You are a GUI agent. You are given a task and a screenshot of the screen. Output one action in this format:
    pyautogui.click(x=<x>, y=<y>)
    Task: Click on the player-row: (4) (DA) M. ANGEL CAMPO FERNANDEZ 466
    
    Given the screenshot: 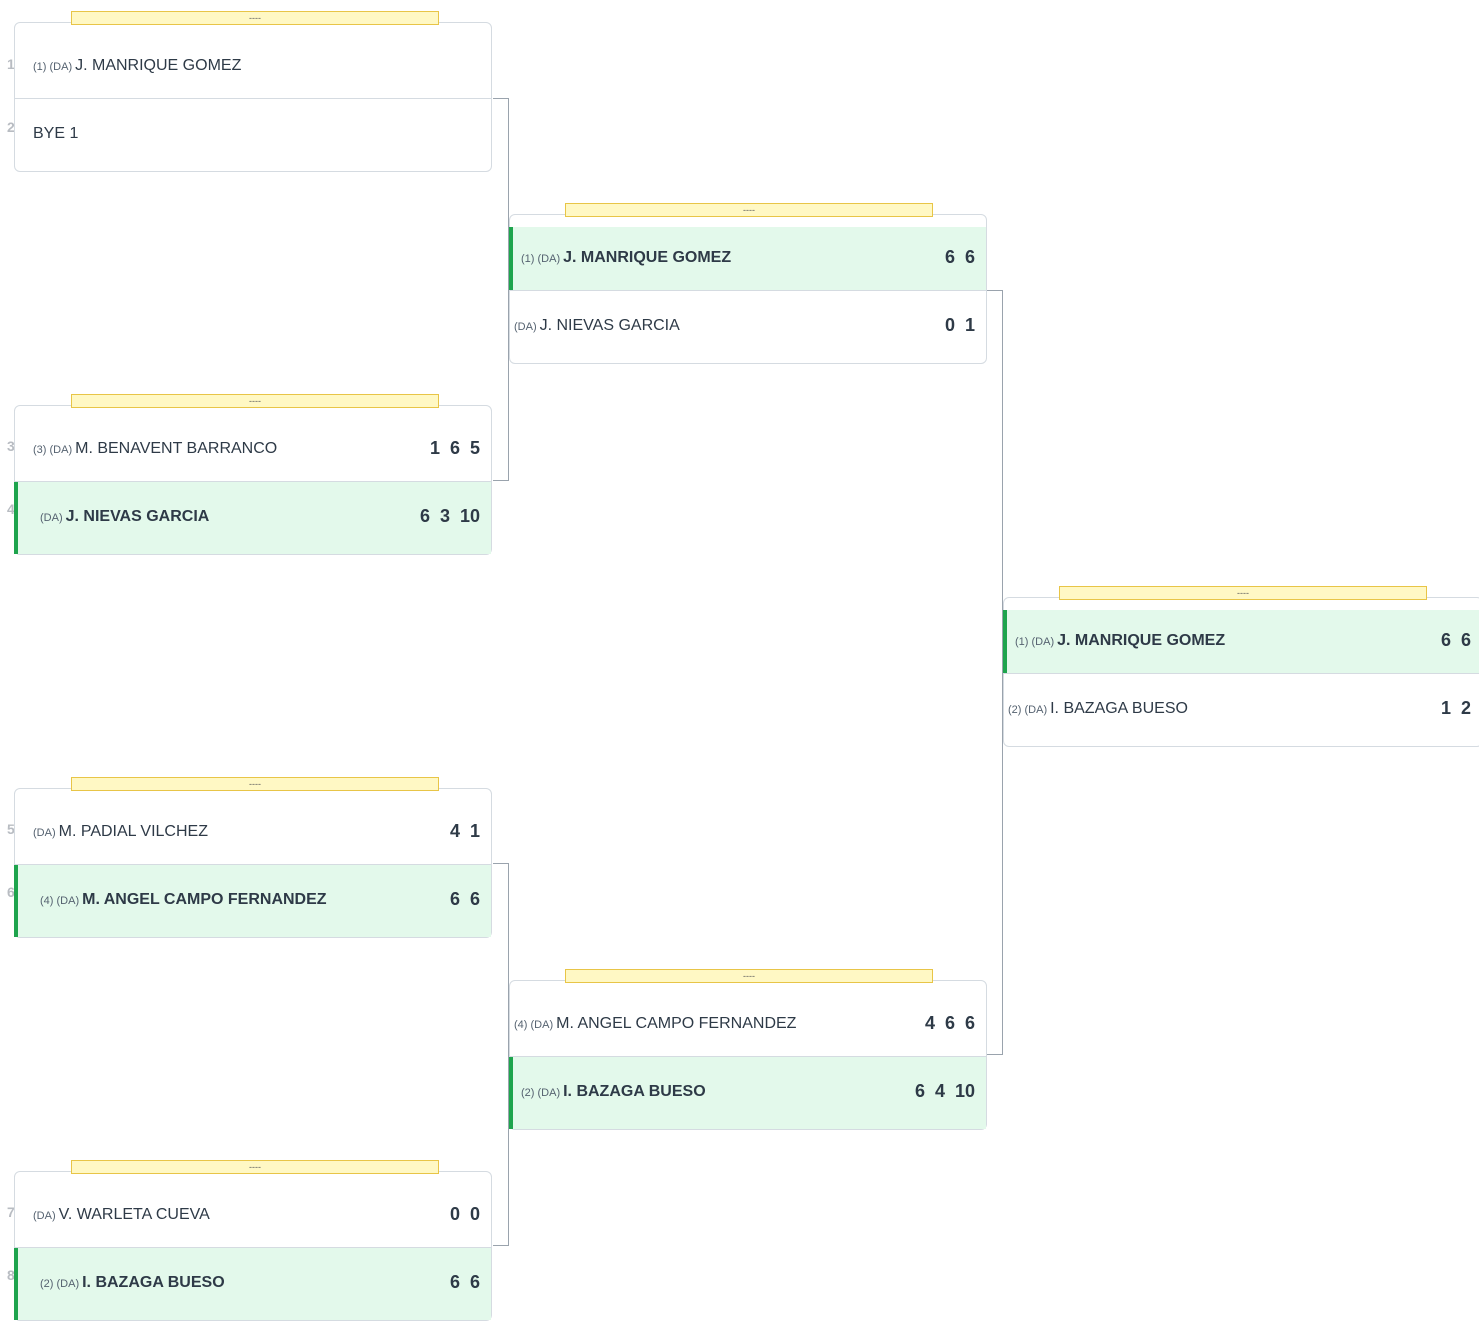 What is the action you would take?
    pyautogui.click(x=748, y=1025)
    